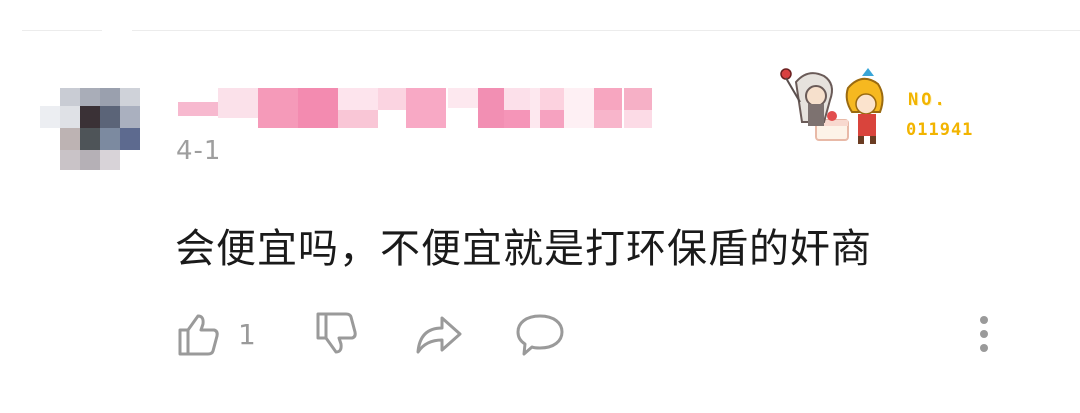 The width and height of the screenshot is (1080, 413). Describe the element at coordinates (336, 333) in the screenshot. I see `thumbs-down-icon` at that location.